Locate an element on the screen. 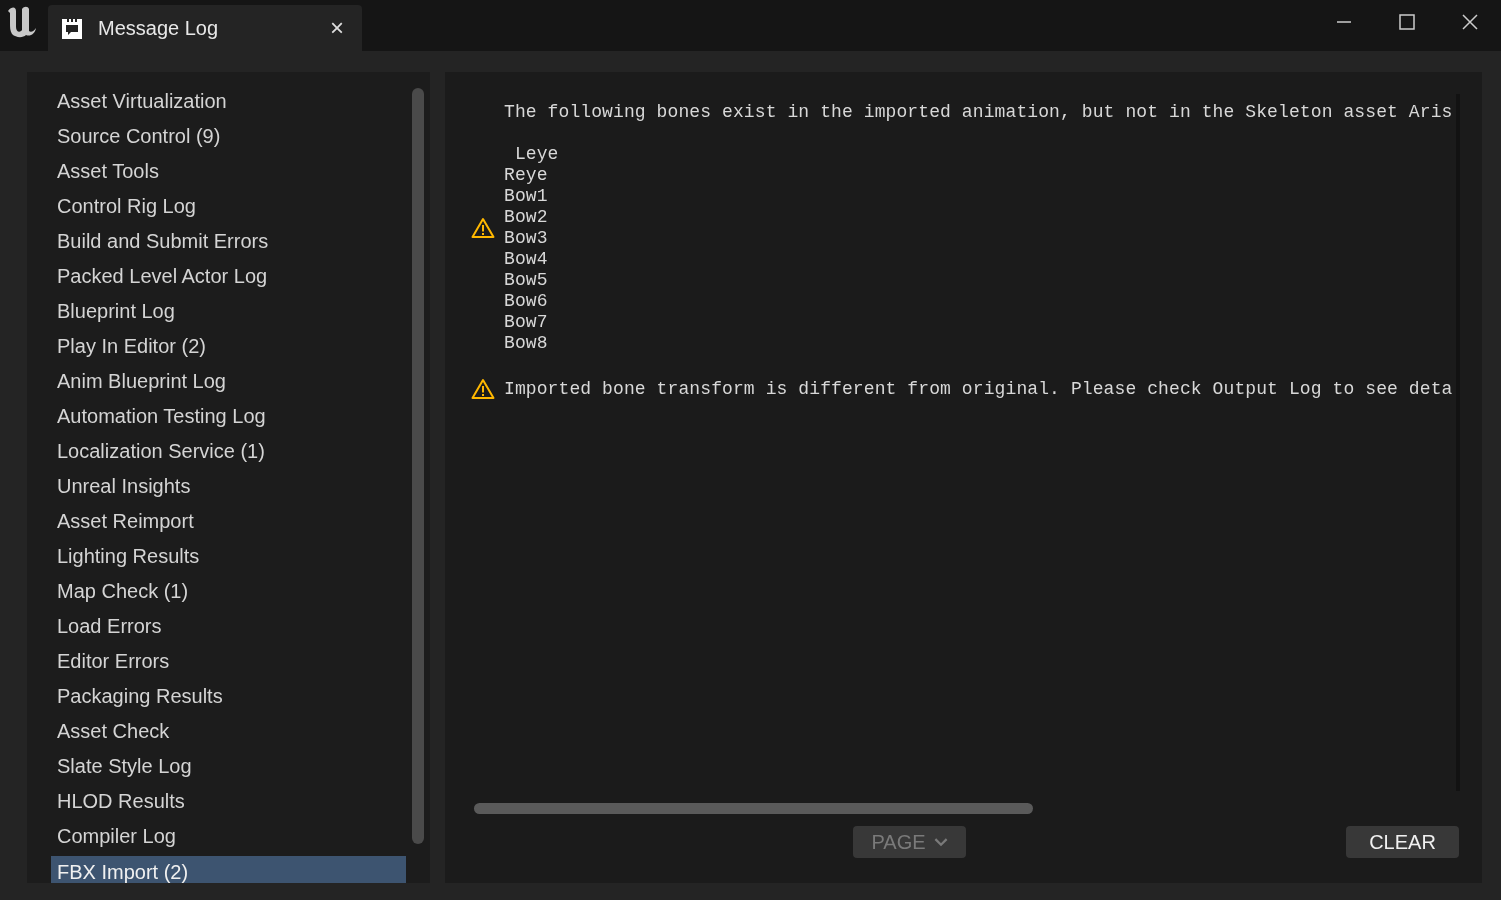 The height and width of the screenshot is (900, 1501). category-item: Control Rig Log is located at coordinates (228, 208).